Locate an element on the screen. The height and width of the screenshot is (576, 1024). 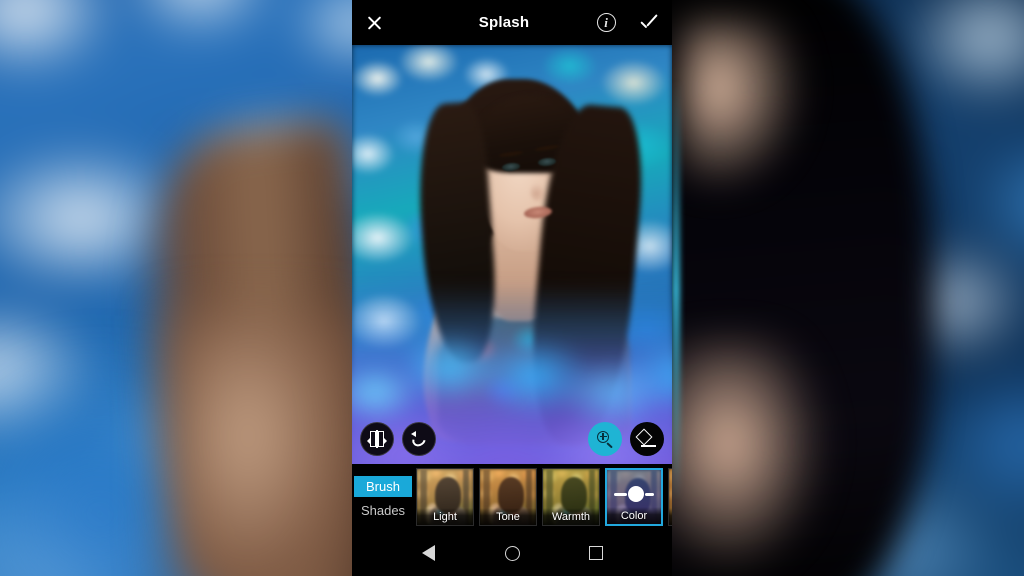
undo-arrow-icon is located at coordinates (419, 440).